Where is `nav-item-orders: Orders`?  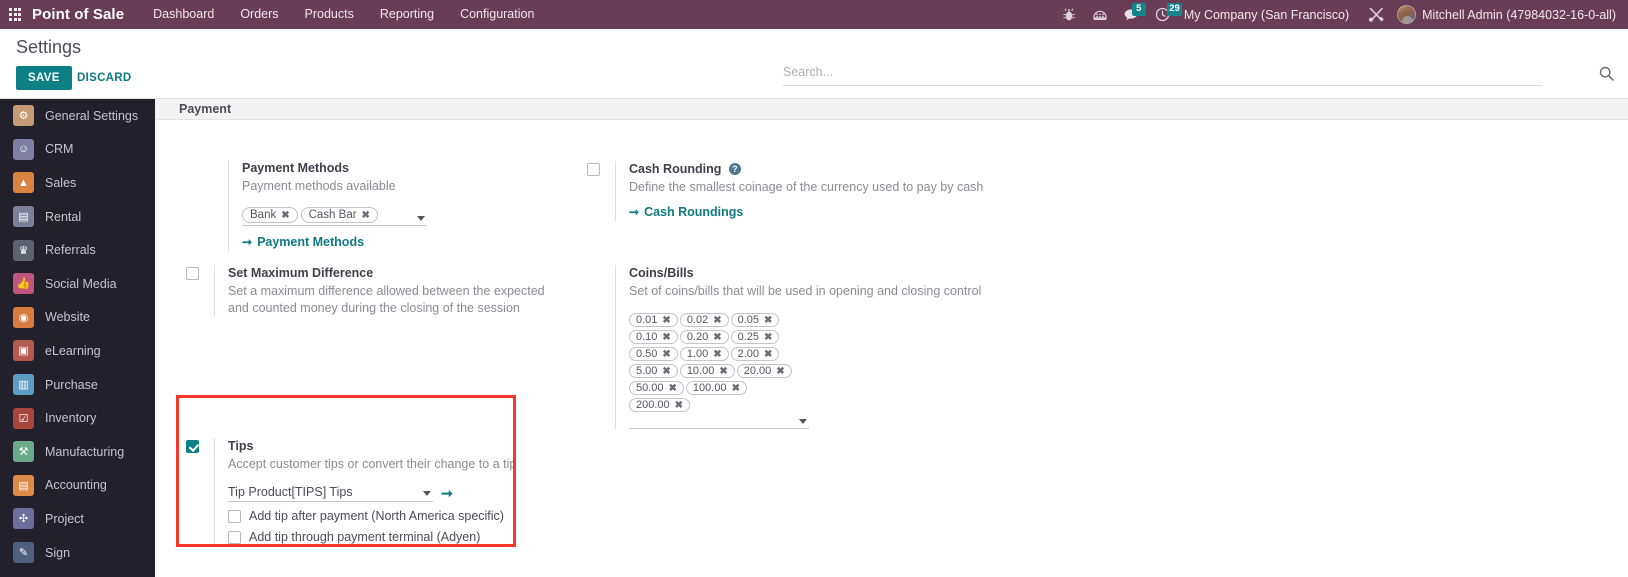 nav-item-orders: Orders is located at coordinates (259, 14).